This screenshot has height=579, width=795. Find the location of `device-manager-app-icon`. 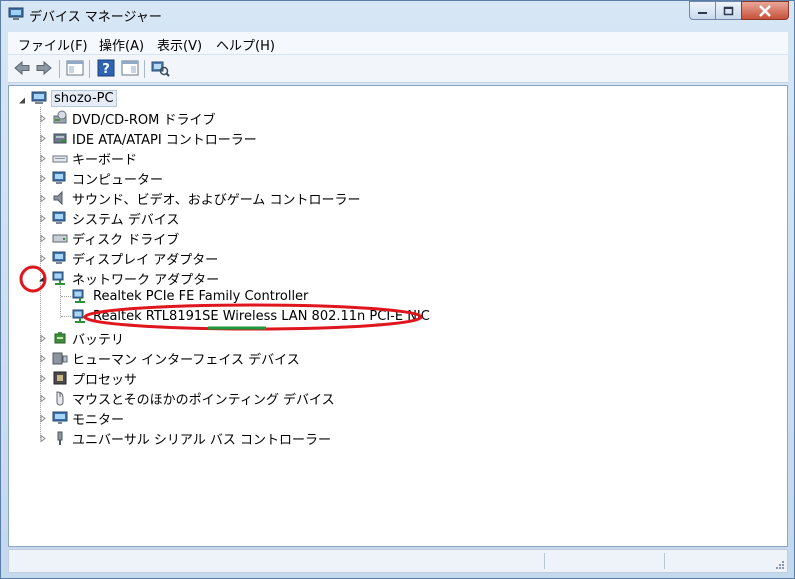

device-manager-app-icon is located at coordinates (16, 13).